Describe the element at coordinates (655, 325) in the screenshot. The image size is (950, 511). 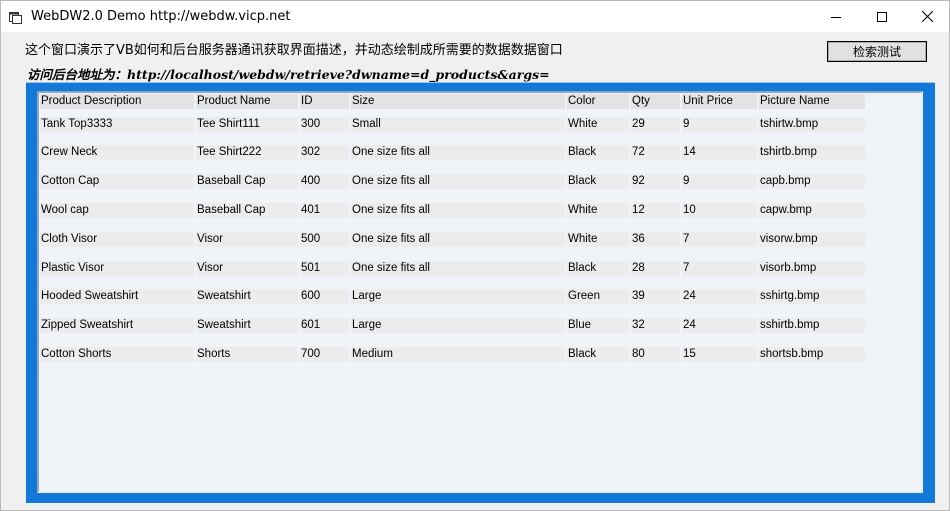
I see `cell-qty: 32` at that location.